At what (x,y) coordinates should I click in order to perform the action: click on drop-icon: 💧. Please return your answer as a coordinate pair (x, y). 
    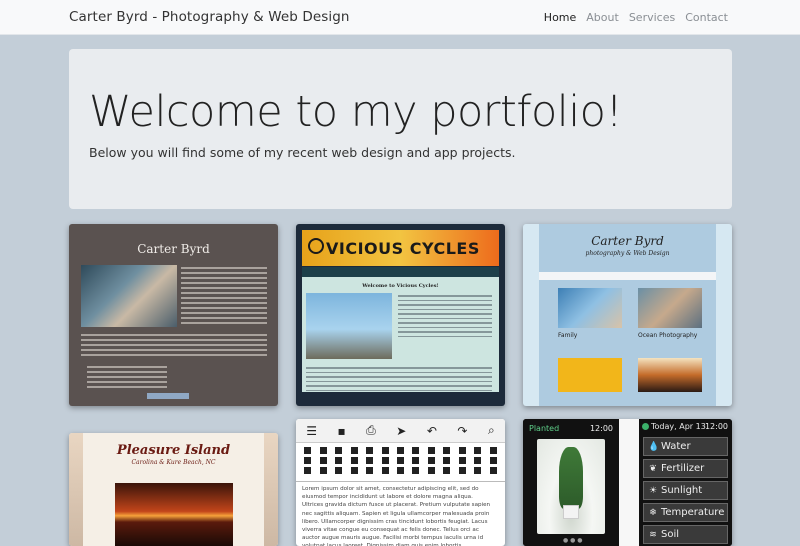
    Looking at the image, I should click on (654, 447).